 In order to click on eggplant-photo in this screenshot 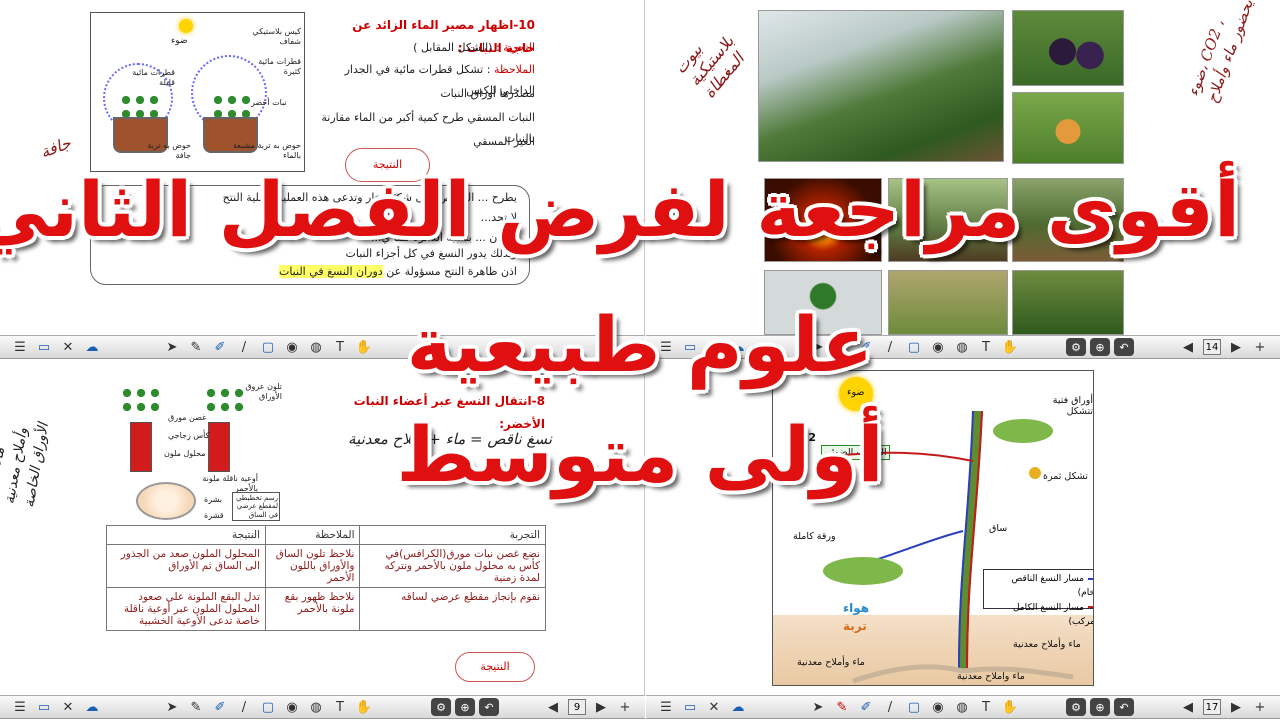, I will do `click(1068, 48)`.